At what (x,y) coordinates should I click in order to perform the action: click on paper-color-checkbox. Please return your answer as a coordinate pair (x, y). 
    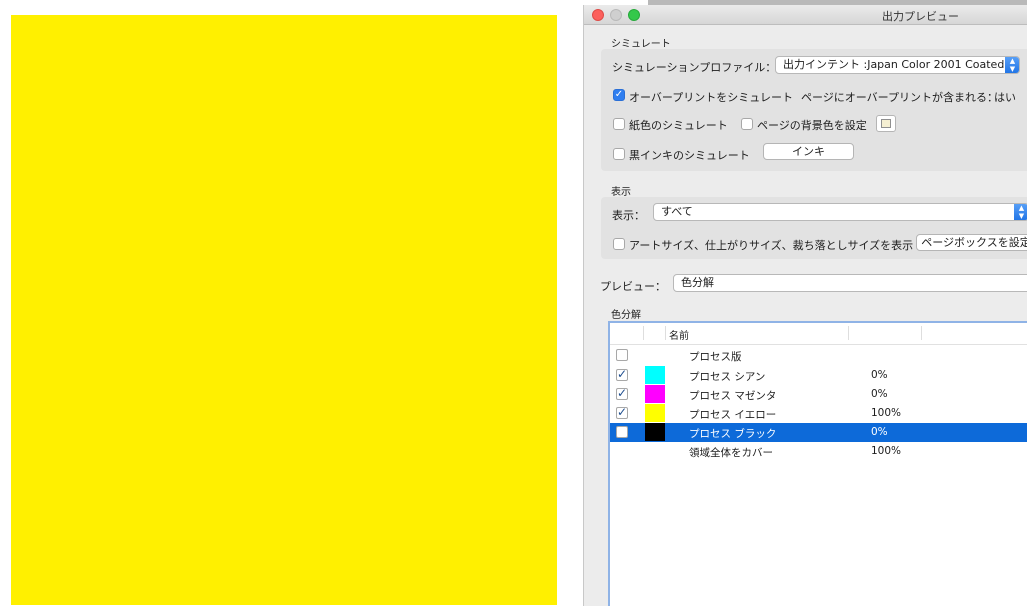
    Looking at the image, I should click on (619, 124).